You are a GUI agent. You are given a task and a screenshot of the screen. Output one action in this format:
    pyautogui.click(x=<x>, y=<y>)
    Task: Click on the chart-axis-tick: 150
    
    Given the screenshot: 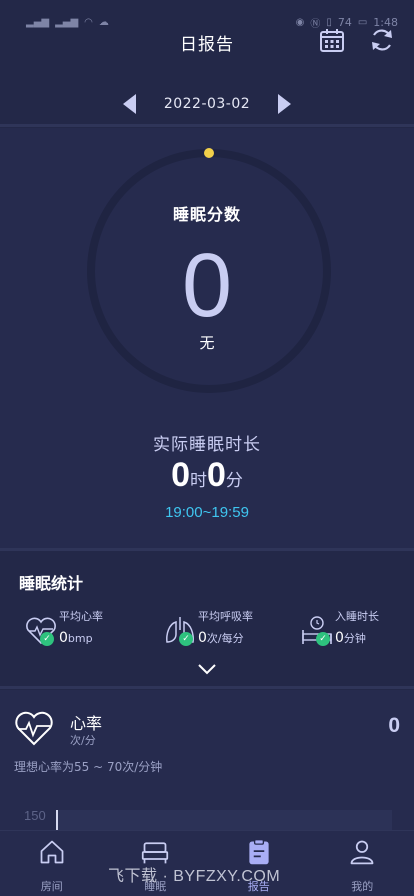 What is the action you would take?
    pyautogui.click(x=35, y=815)
    